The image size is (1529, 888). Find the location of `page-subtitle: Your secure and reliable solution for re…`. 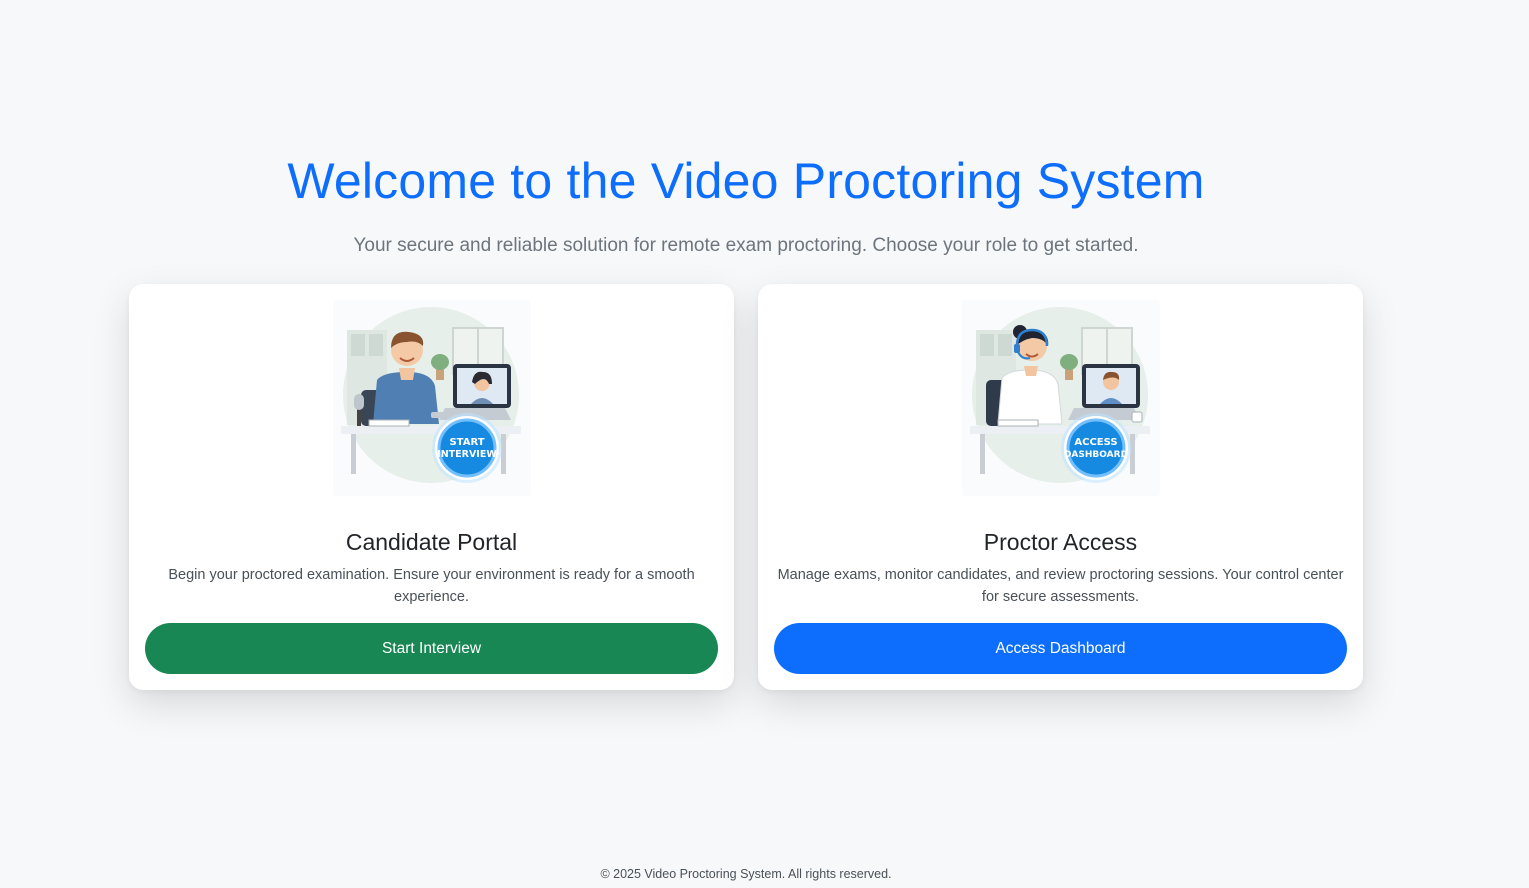

page-subtitle: Your secure and reliable solution for re… is located at coordinates (746, 245).